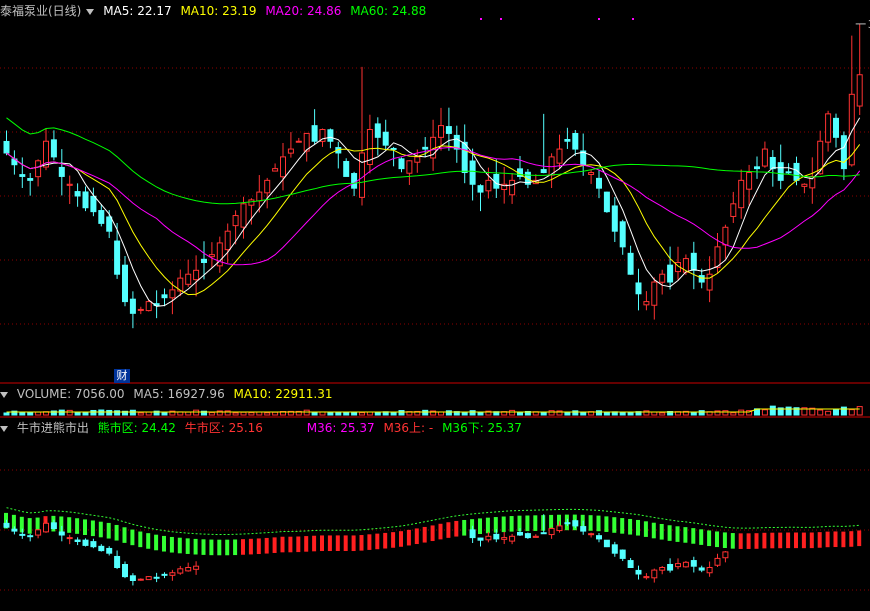  Describe the element at coordinates (53, 428) in the screenshot. I see `indicator-title: 牛市进熊市出` at that location.